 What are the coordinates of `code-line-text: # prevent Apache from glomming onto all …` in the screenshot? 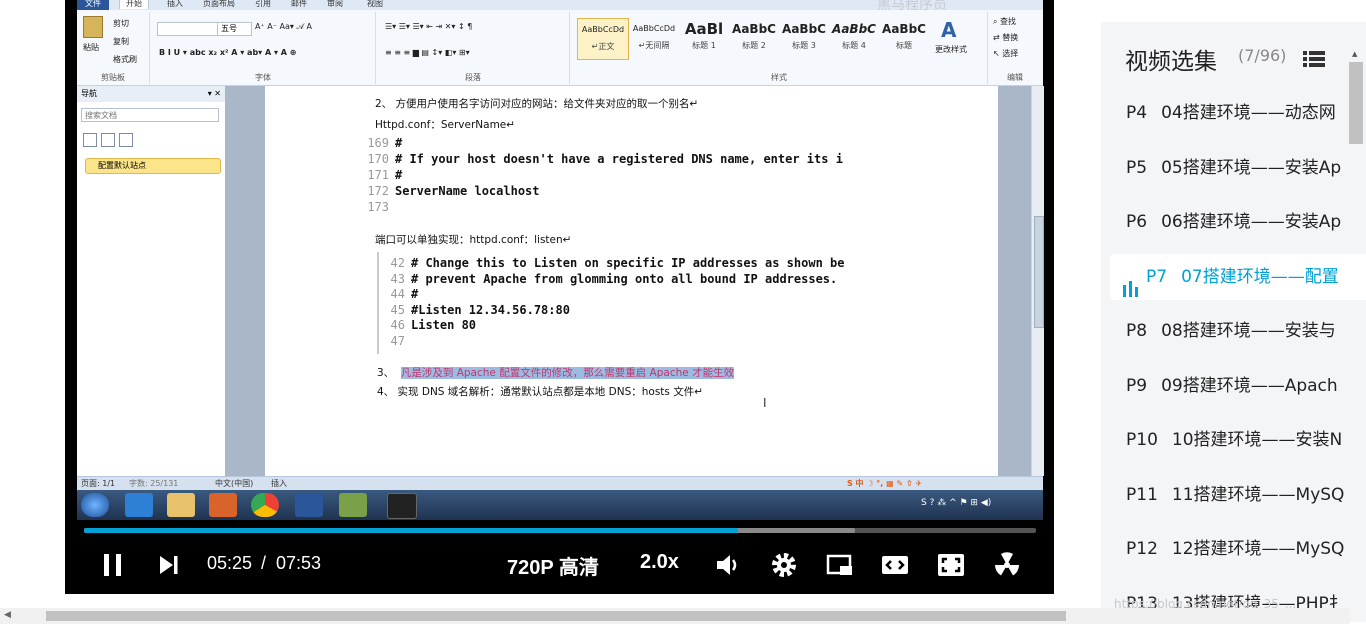 It's located at (624, 278).